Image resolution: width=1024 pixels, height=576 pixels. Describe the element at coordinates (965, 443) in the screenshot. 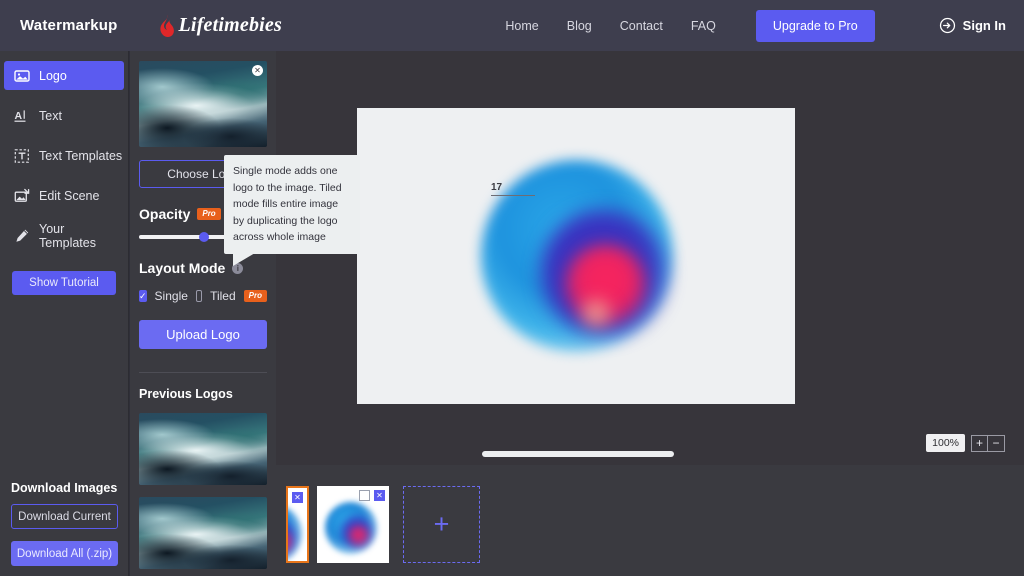

I see `zoom-controls: 100% + −` at that location.